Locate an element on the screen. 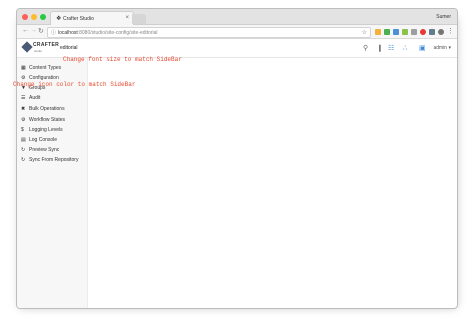 This screenshot has width=474, height=334. crafter-logo-mark-icon is located at coordinates (27, 47).